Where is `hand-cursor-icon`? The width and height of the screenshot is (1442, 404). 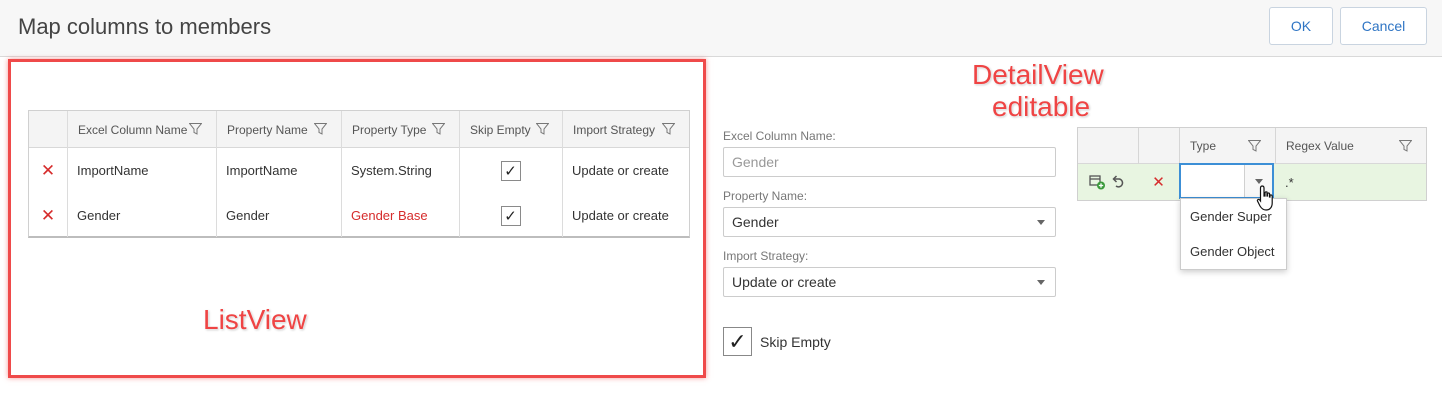 hand-cursor-icon is located at coordinates (1264, 198).